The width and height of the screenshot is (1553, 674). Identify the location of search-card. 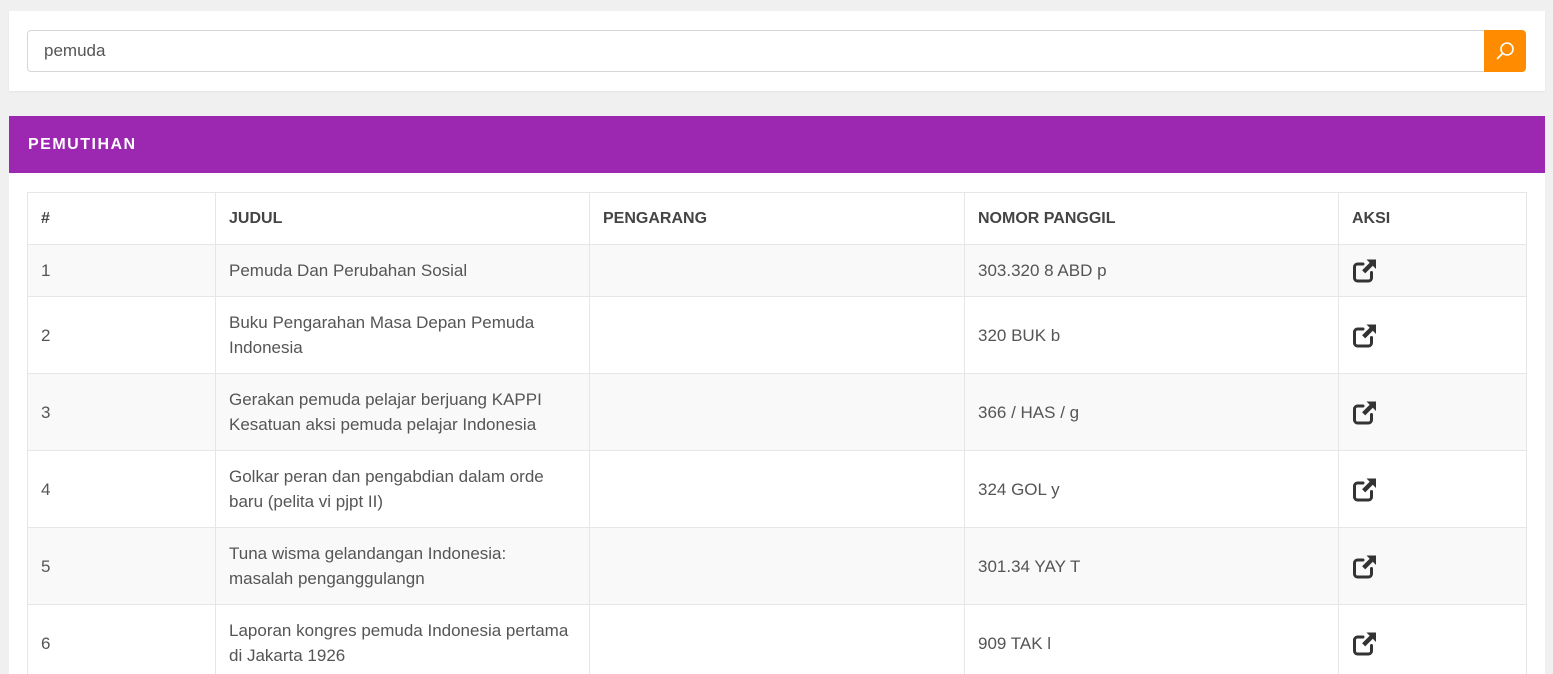
(777, 51).